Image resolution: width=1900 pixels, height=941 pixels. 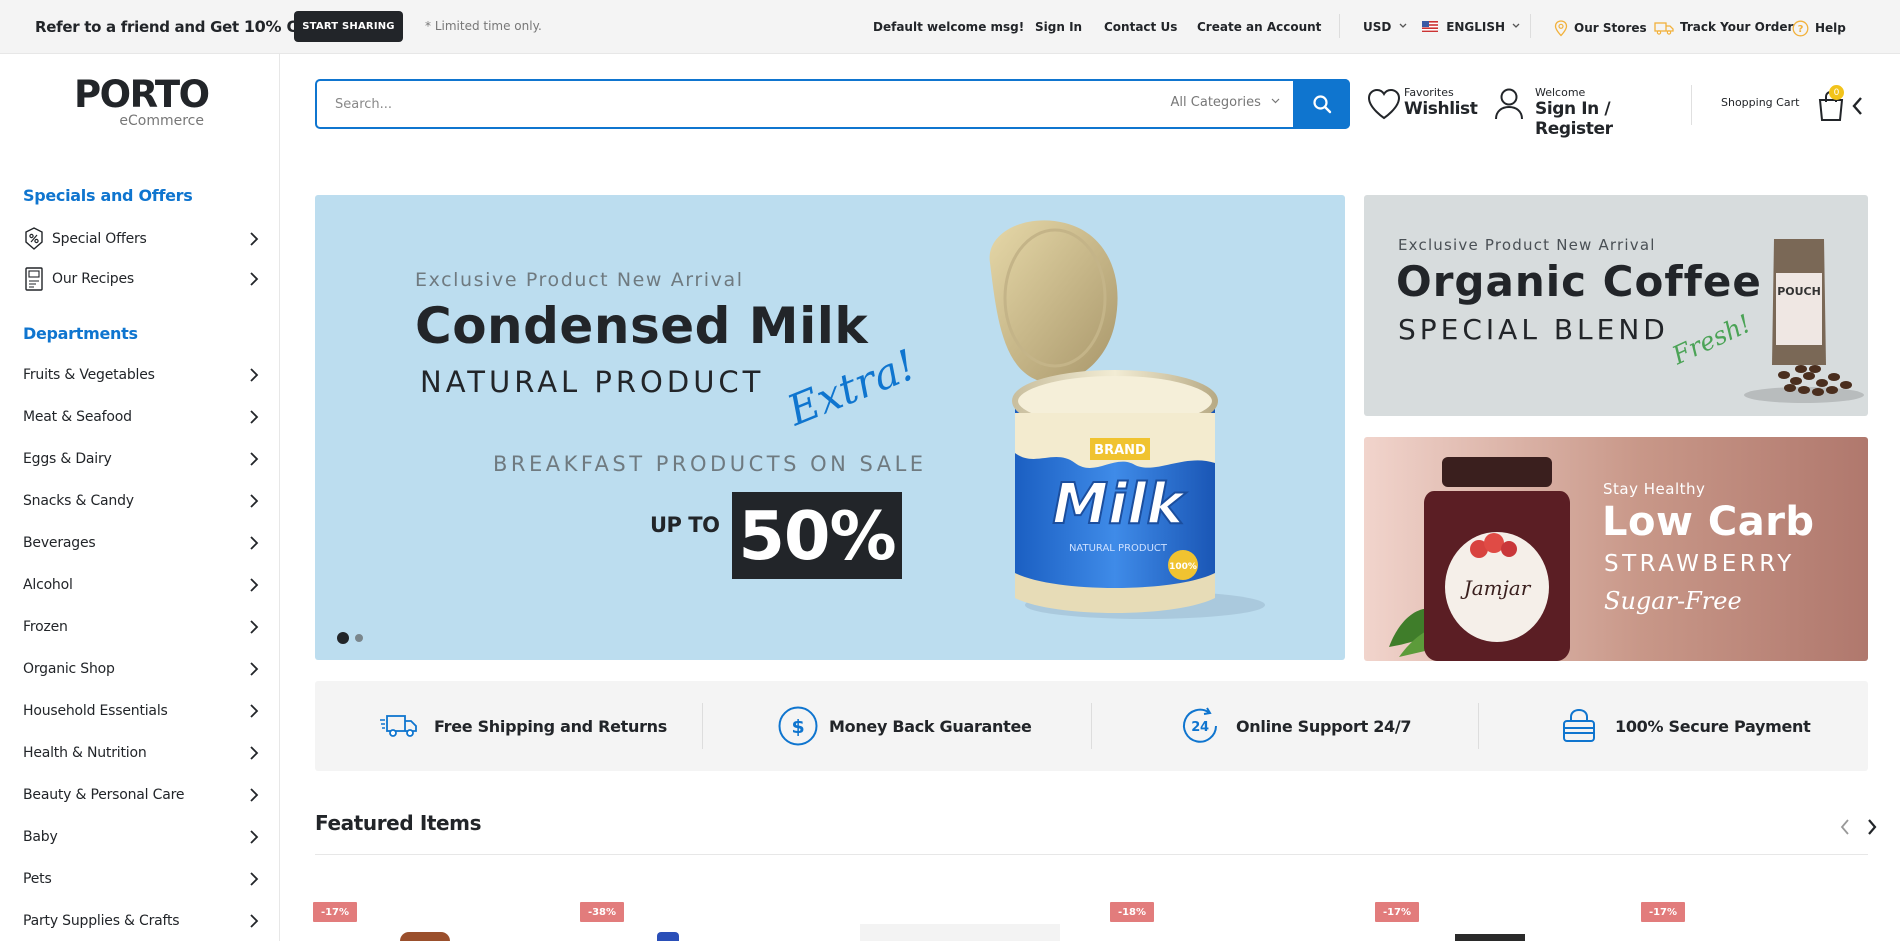 I want to click on sidebar-item-special-offers: Special Offers, so click(x=142, y=239).